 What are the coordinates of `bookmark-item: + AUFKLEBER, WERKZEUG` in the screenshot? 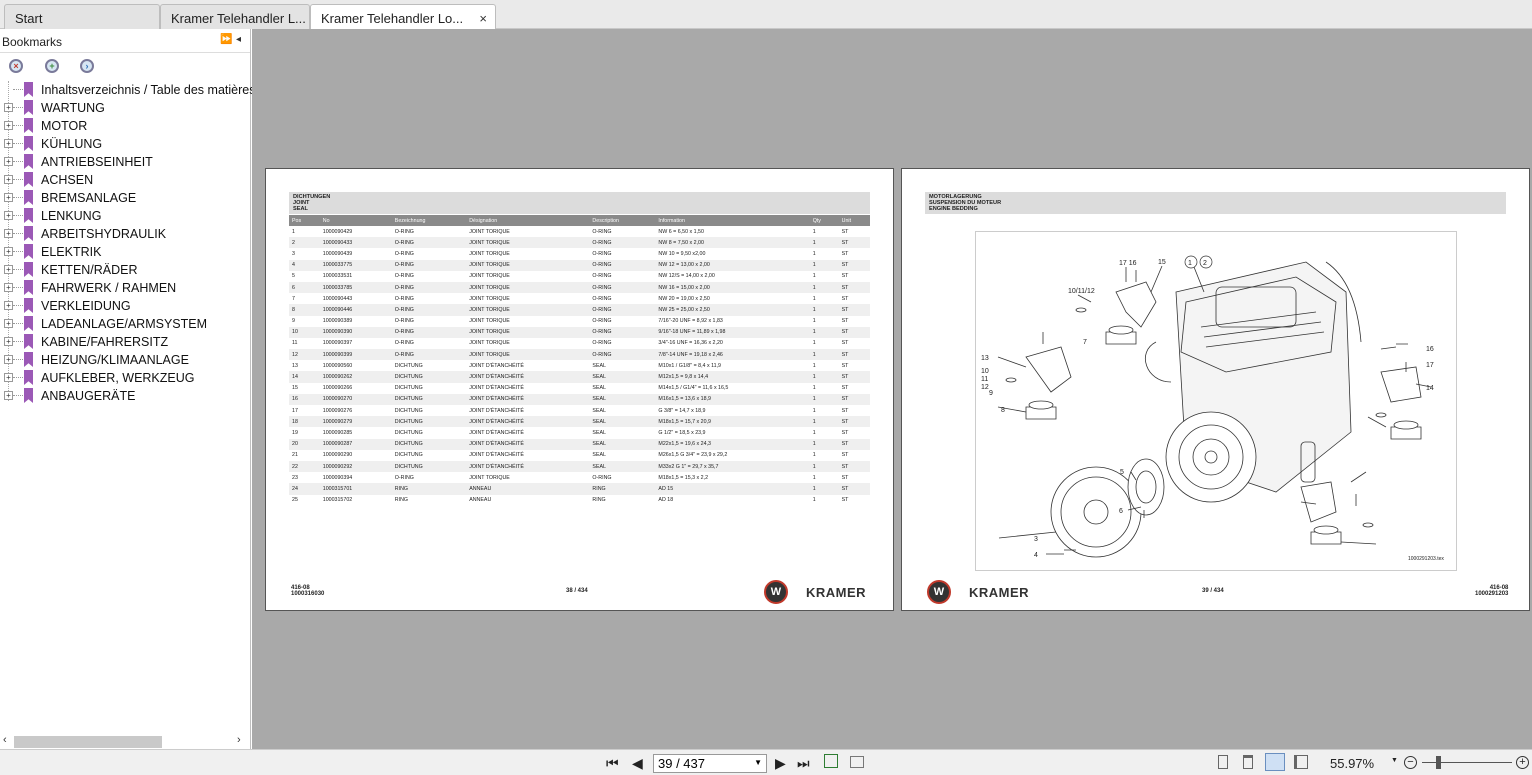 It's located at (125, 378).